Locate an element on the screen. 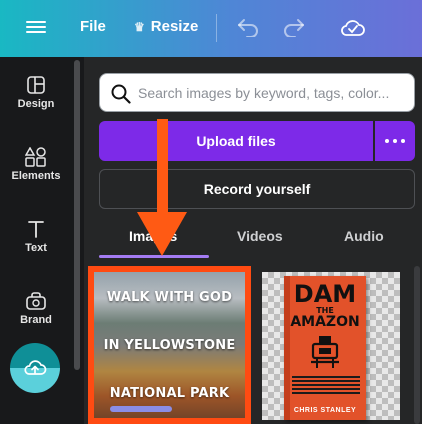  design-icon is located at coordinates (36, 85).